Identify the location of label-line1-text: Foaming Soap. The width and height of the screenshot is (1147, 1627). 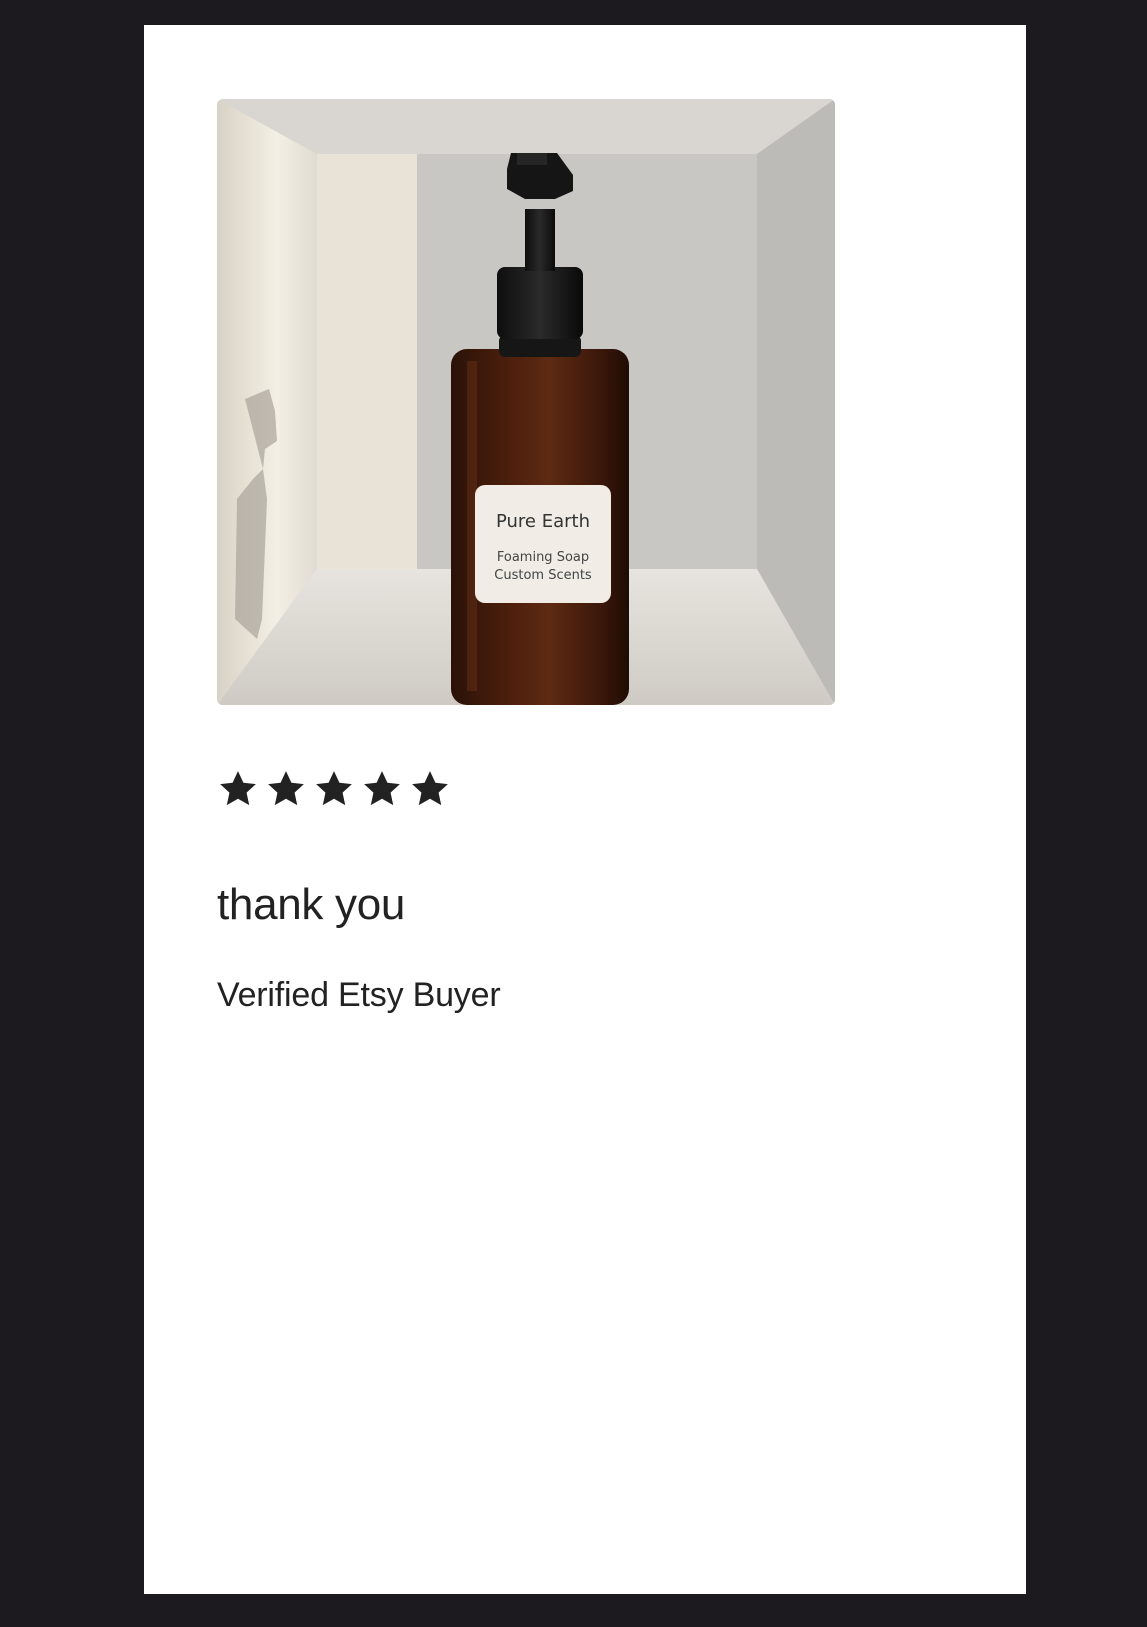
(543, 557).